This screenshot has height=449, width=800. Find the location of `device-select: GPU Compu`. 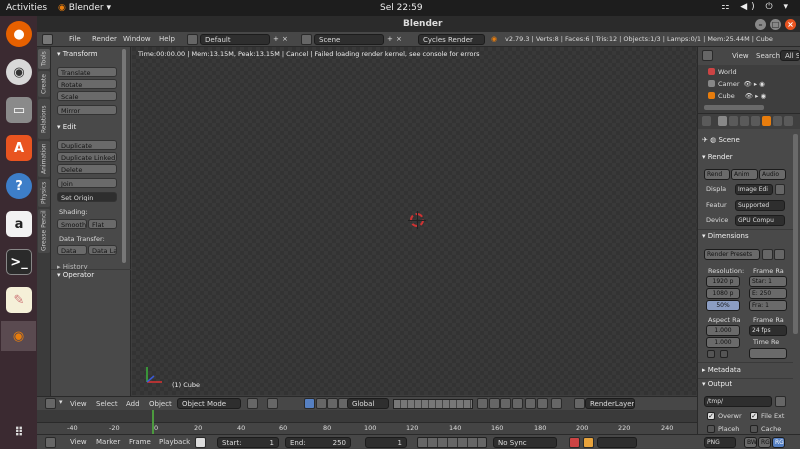

device-select: GPU Compu is located at coordinates (760, 220).